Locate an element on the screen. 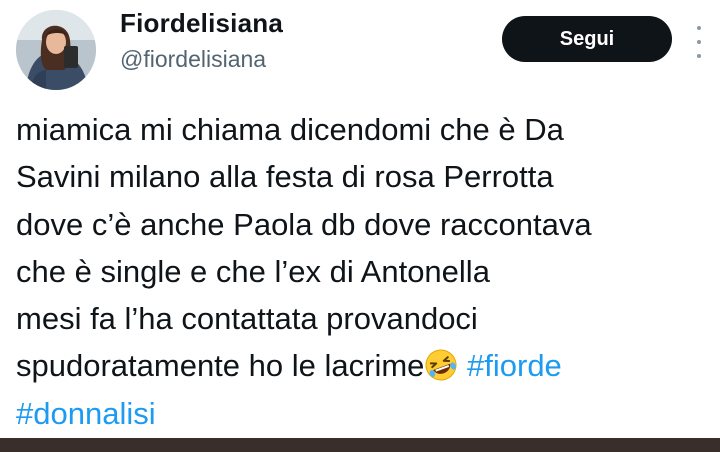 The image size is (720, 452). more-options-icon is located at coordinates (699, 42).